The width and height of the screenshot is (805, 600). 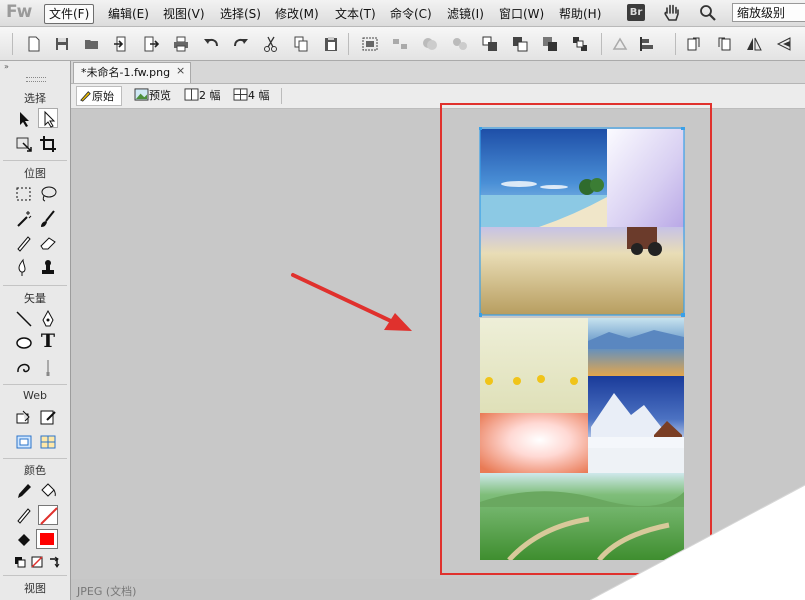 I want to click on copy-icon, so click(x=301, y=44).